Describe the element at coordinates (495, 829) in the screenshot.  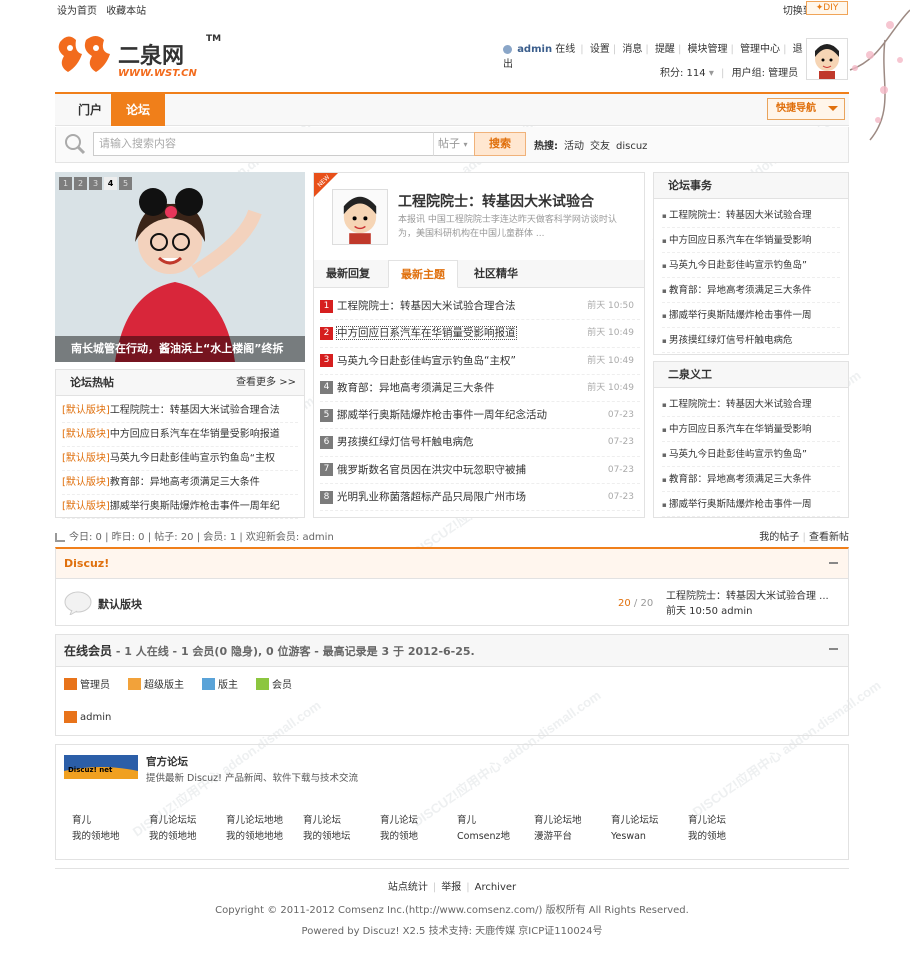
I see `friend-link-item: 育儿 Comsenz地` at that location.